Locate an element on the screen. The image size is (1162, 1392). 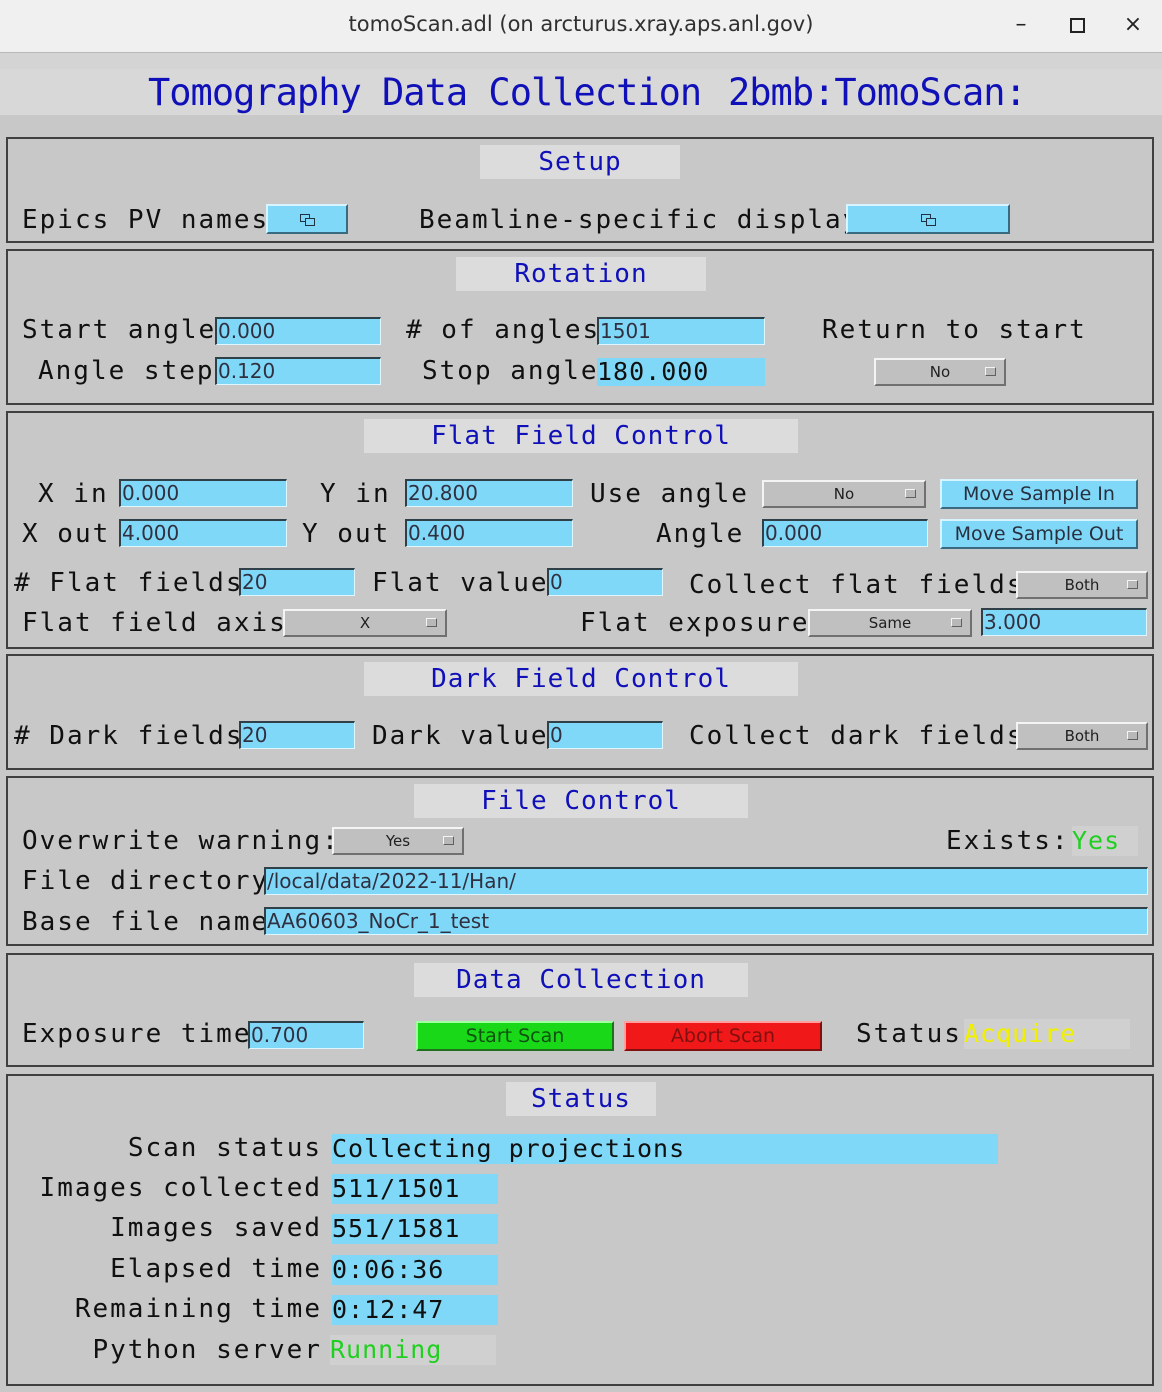
python-server-value: Running is located at coordinates (413, 1350).